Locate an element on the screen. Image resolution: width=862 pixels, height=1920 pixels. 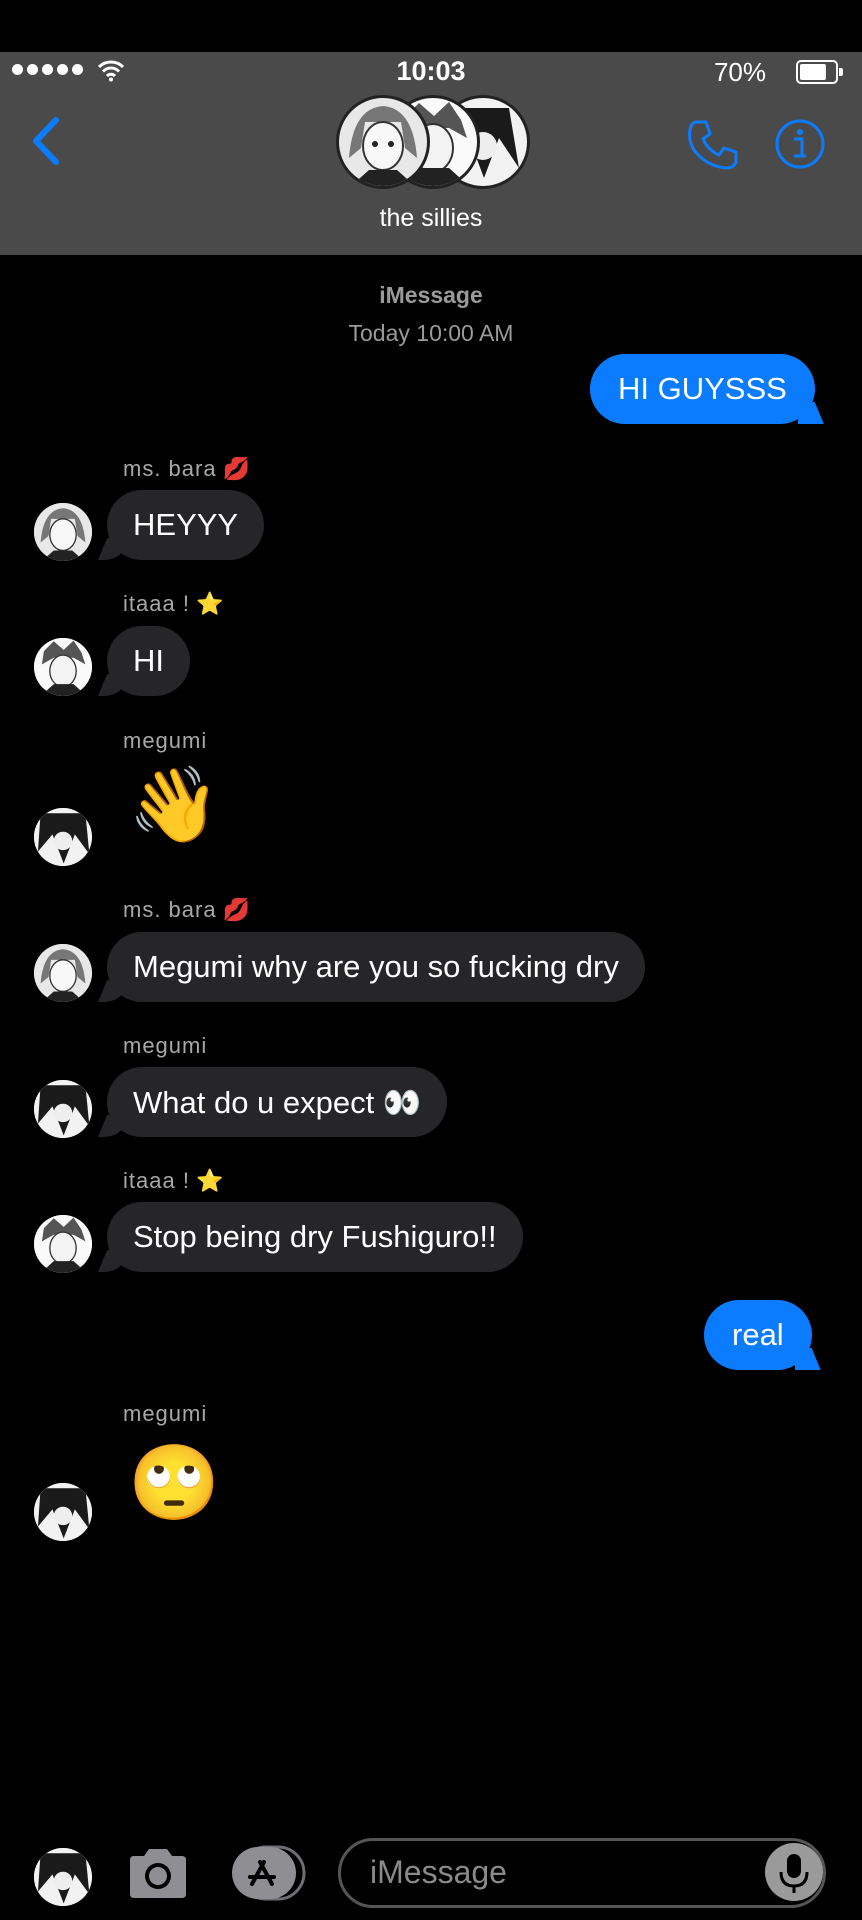
message-text: real is located at coordinates (758, 1334).